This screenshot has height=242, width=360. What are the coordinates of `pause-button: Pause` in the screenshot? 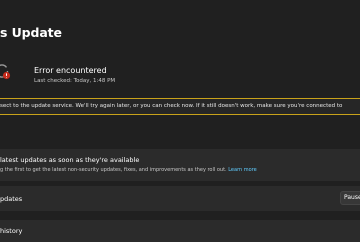 It's located at (350, 198).